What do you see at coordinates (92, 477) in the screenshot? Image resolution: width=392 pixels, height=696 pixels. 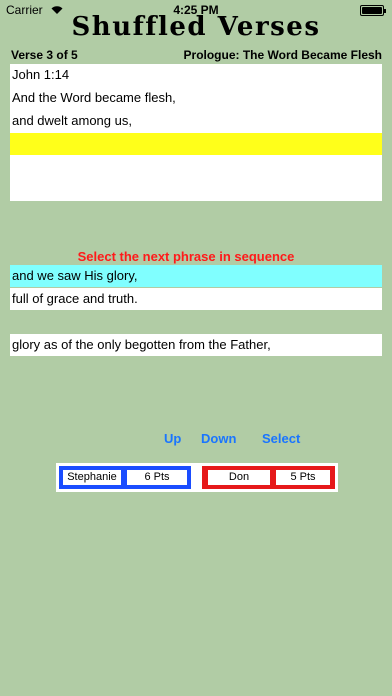 I see `player-name: Stephanie` at bounding box center [92, 477].